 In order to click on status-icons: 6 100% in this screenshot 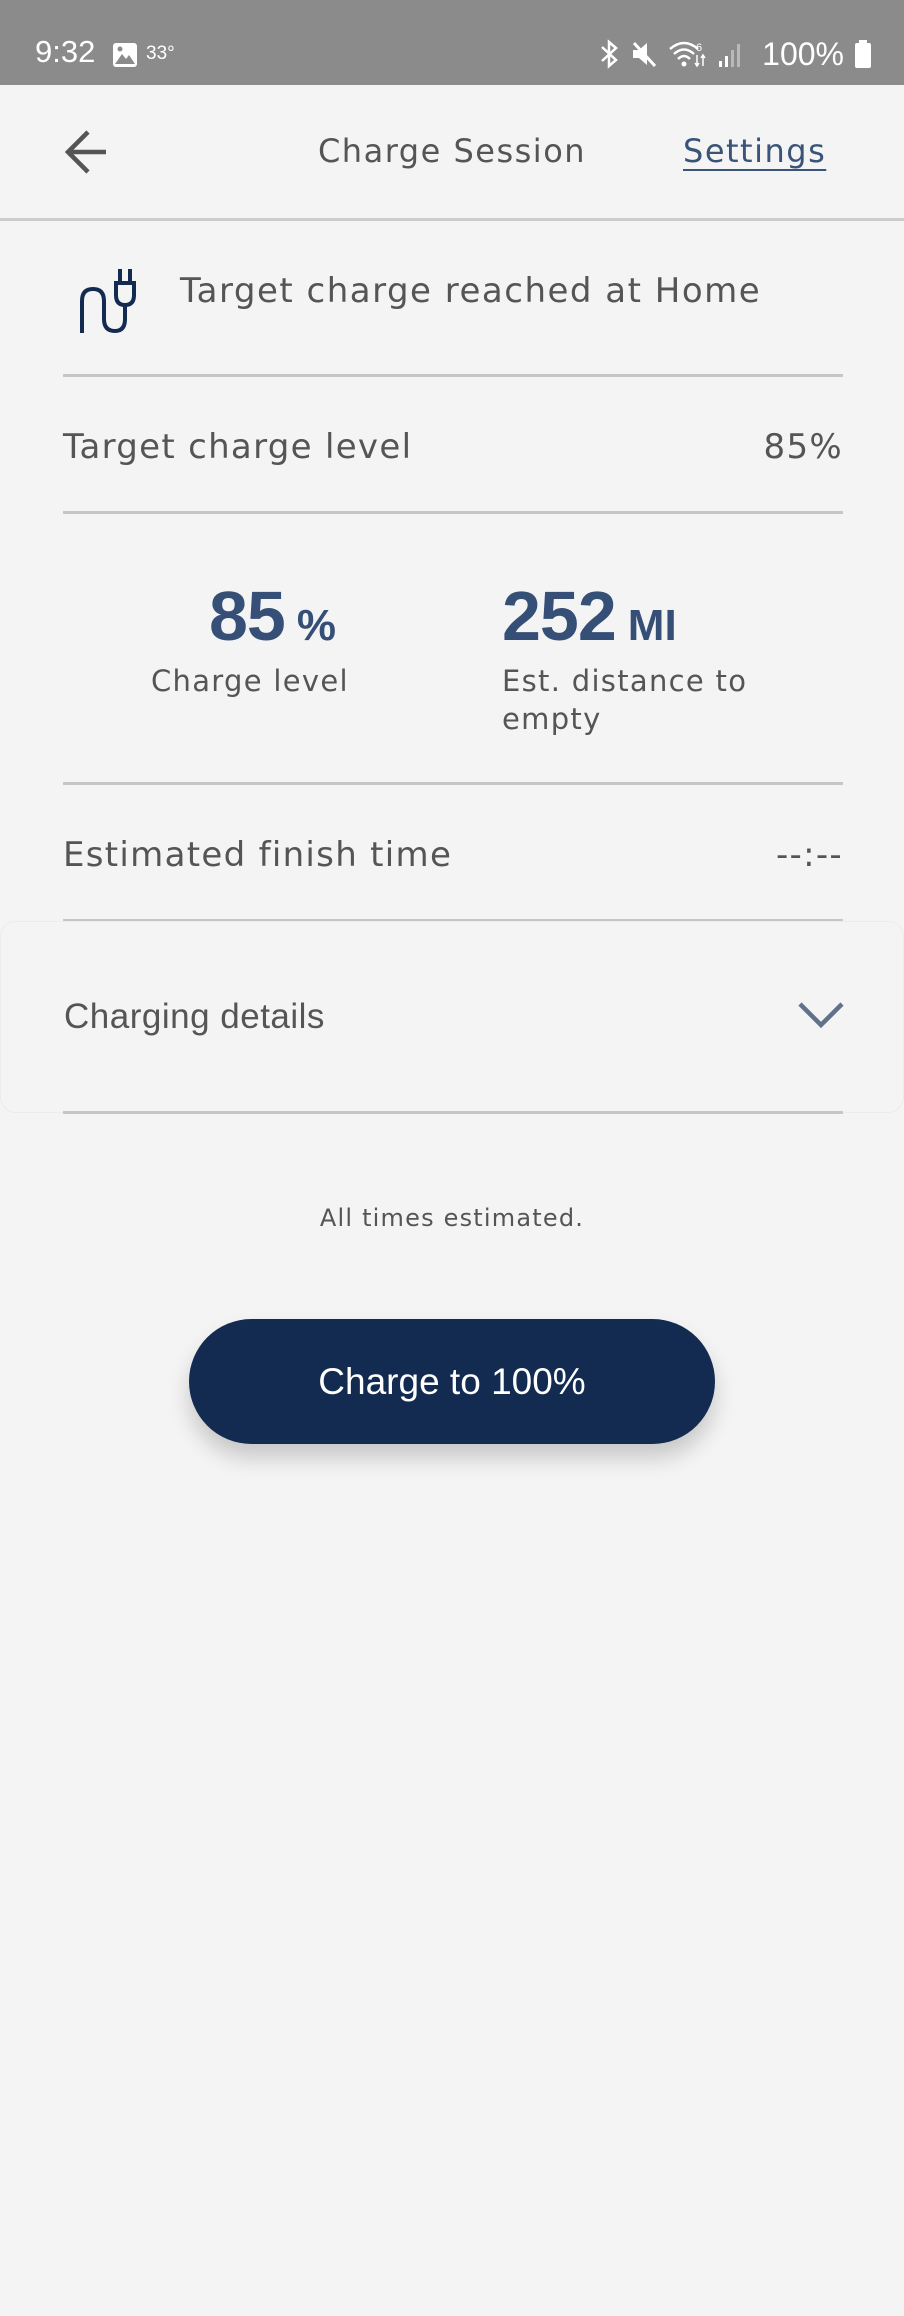, I will do `click(735, 54)`.